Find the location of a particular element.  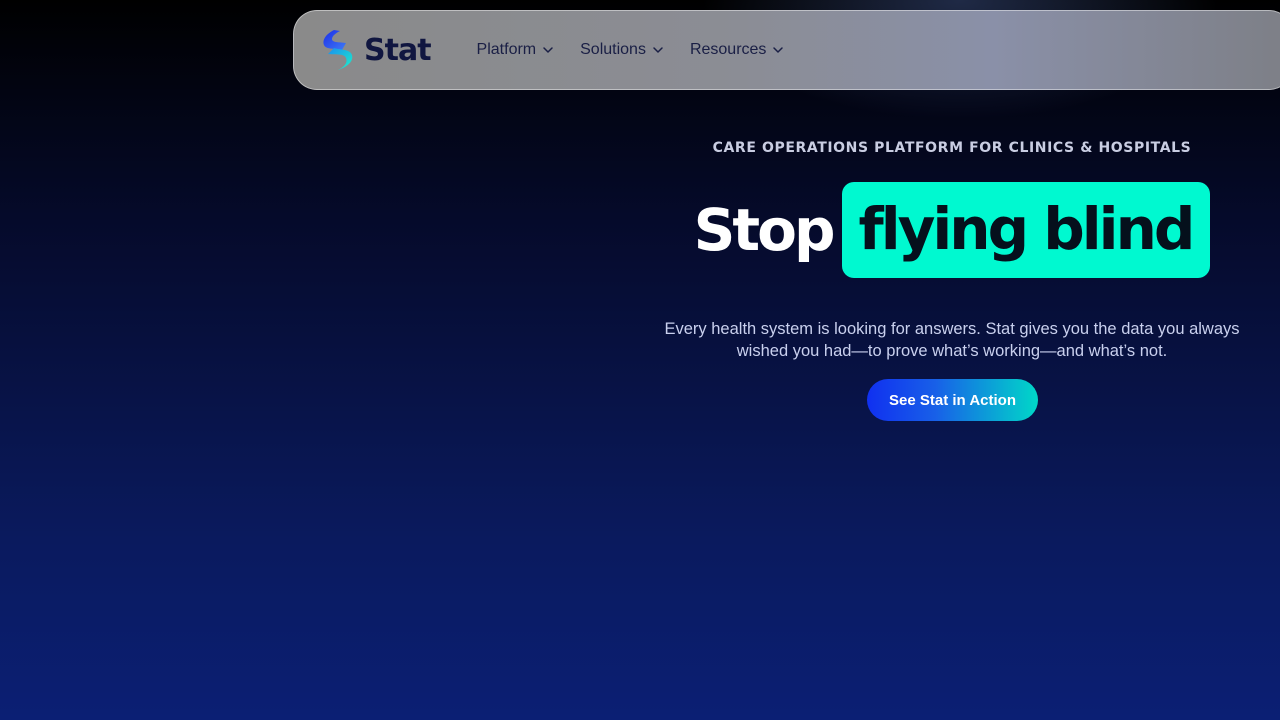

logo-text: Stat is located at coordinates (398, 50).